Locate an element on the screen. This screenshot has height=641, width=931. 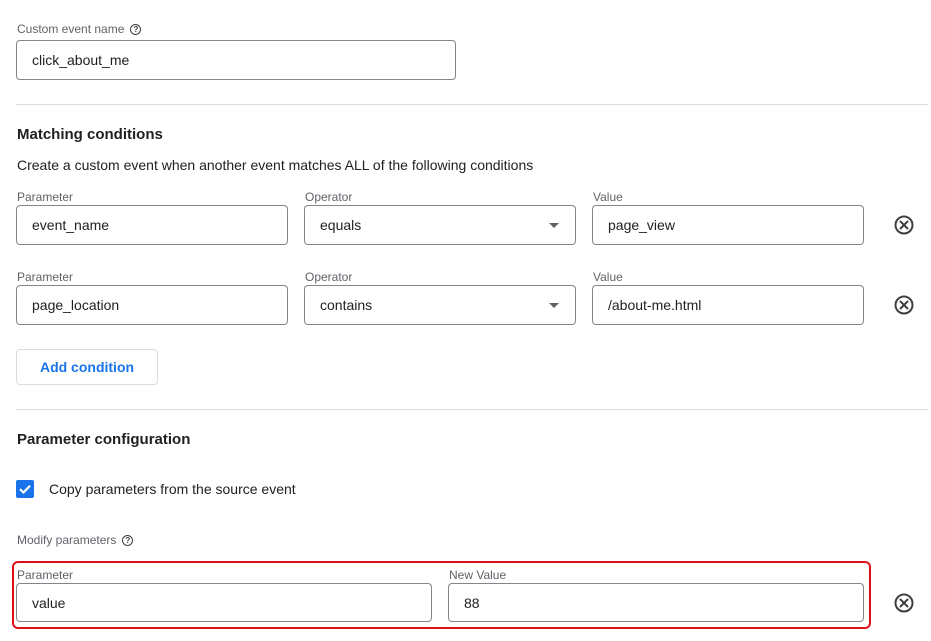
event-name-value: click_about_me is located at coordinates (81, 60).